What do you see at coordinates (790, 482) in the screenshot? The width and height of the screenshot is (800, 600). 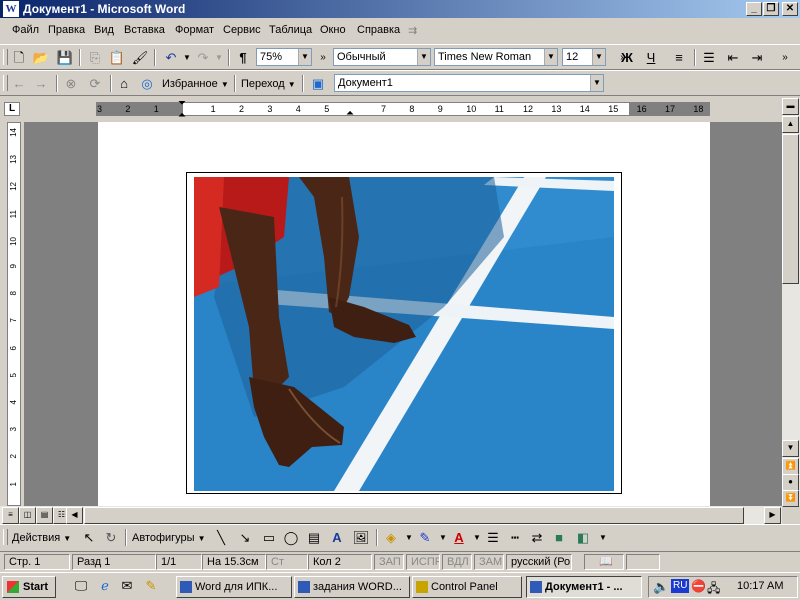 I see `select-browse-object-icon: ●` at bounding box center [790, 482].